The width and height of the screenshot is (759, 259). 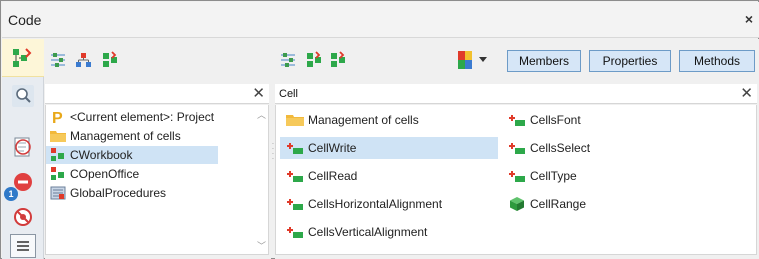 I want to click on tree-item-globalprocedures: GlobalProcedures, so click(x=153, y=193).